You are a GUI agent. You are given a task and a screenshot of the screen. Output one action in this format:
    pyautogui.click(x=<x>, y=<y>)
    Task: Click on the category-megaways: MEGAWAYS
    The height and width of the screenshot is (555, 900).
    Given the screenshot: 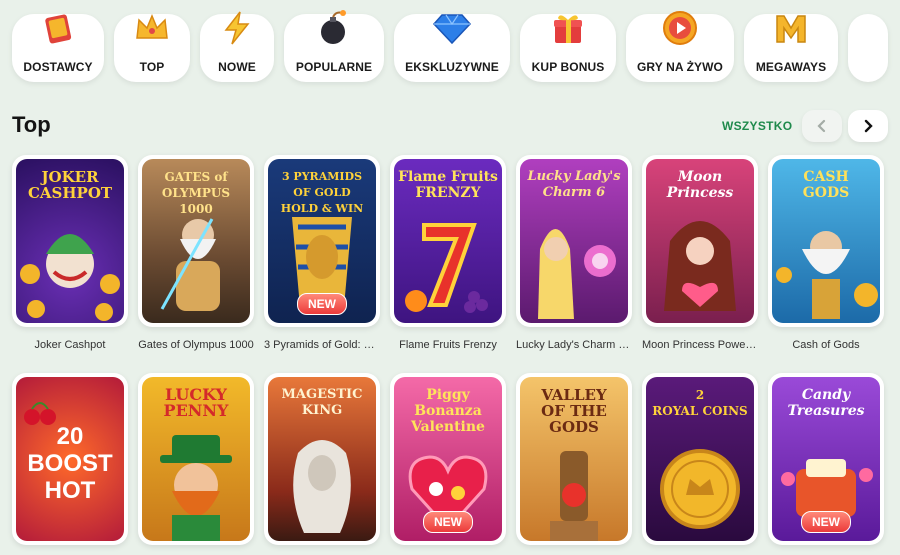 What is the action you would take?
    pyautogui.click(x=791, y=48)
    